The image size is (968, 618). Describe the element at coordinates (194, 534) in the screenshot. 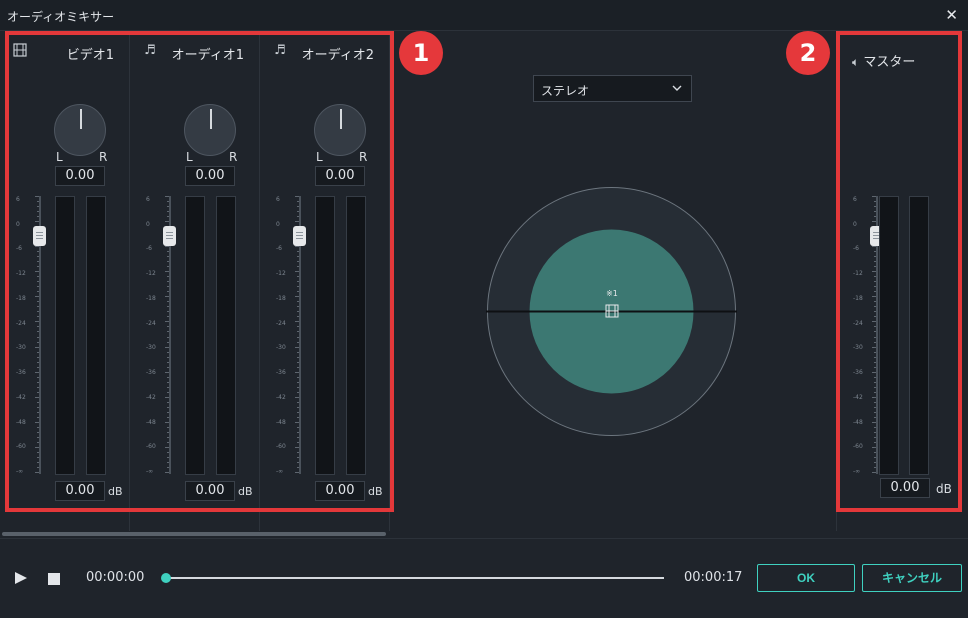

I see `horizontal-scrollbar` at that location.